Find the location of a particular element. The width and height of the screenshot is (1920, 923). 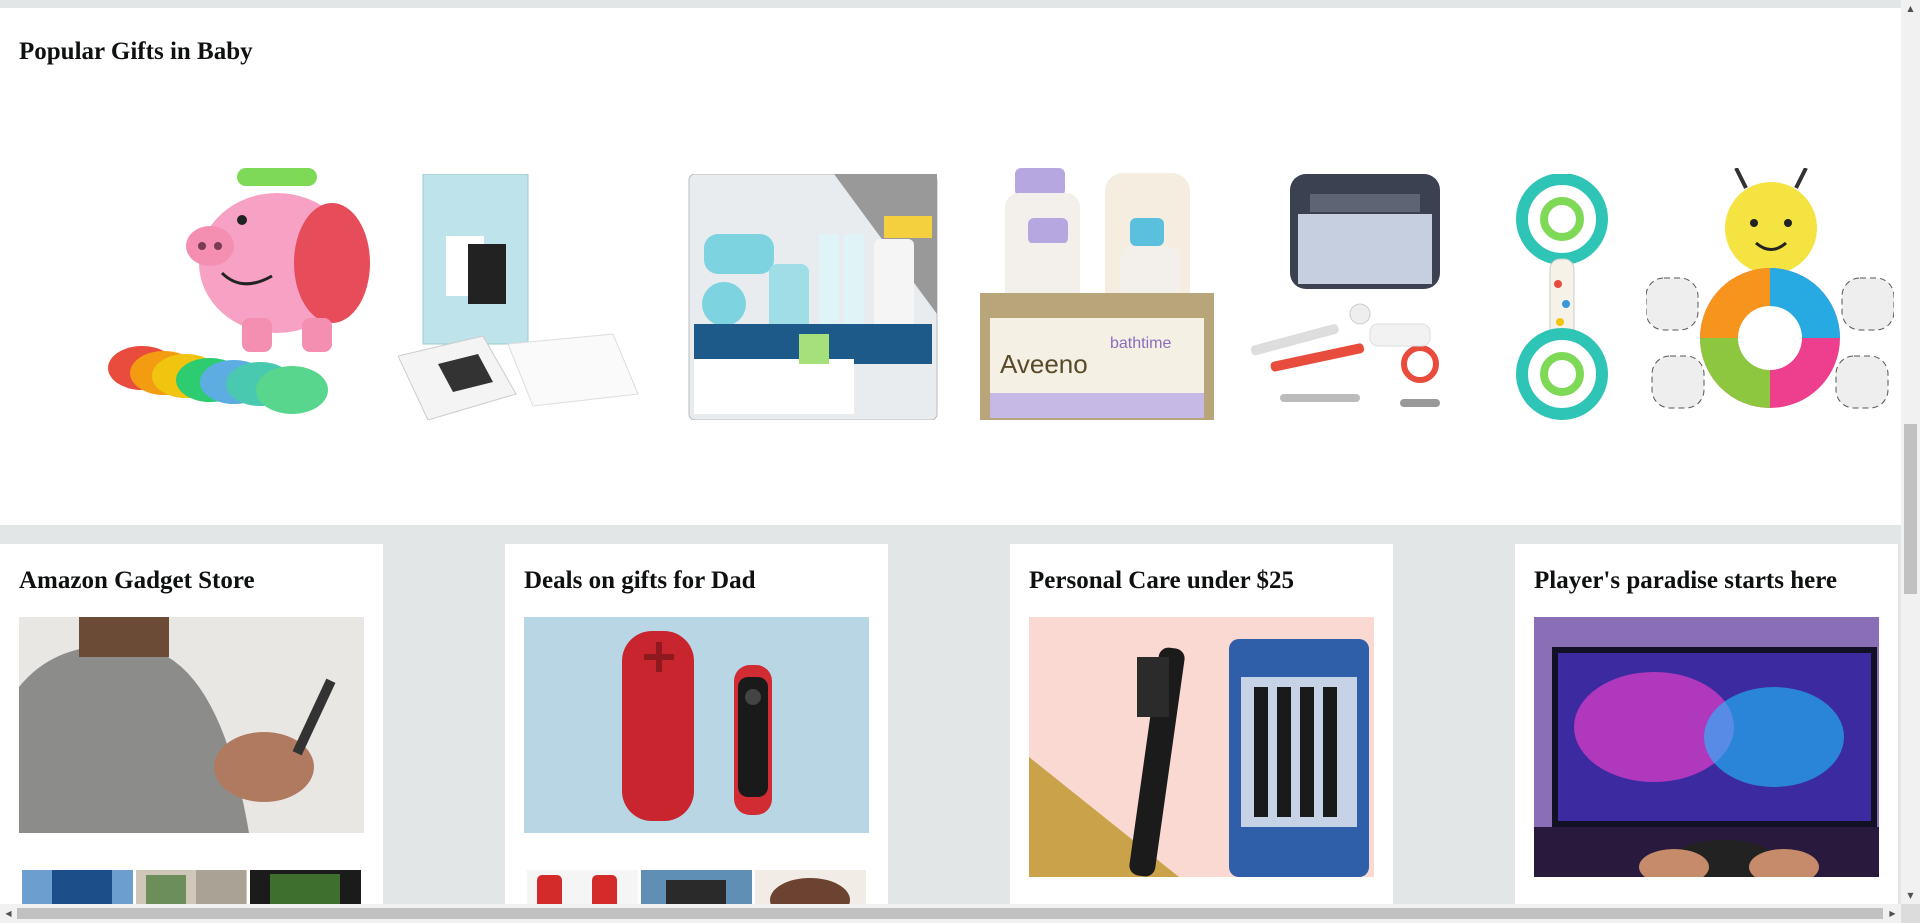

healthcare-grooming-kit-icon is located at coordinates (813, 297).